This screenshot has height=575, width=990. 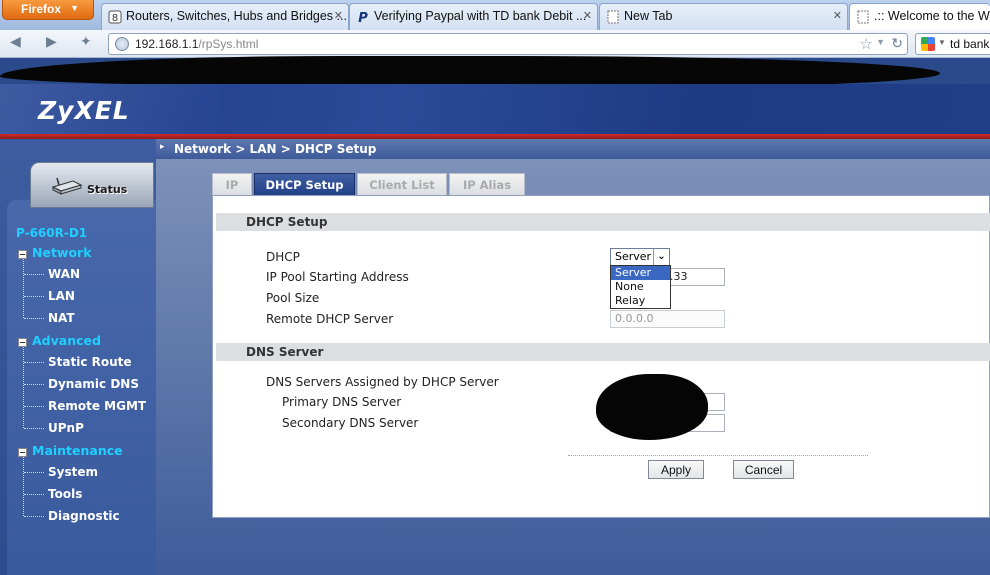 What do you see at coordinates (723, 16) in the screenshot?
I see `browser-tab-newtab: New Tab ✕` at bounding box center [723, 16].